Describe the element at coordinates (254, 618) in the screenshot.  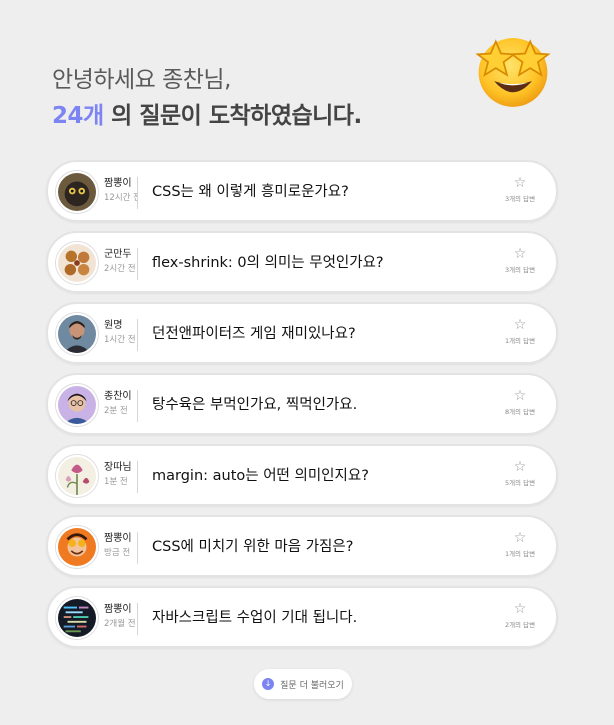
I see `question-title: 자바스크립트 수업이 기대 됩니다.` at that location.